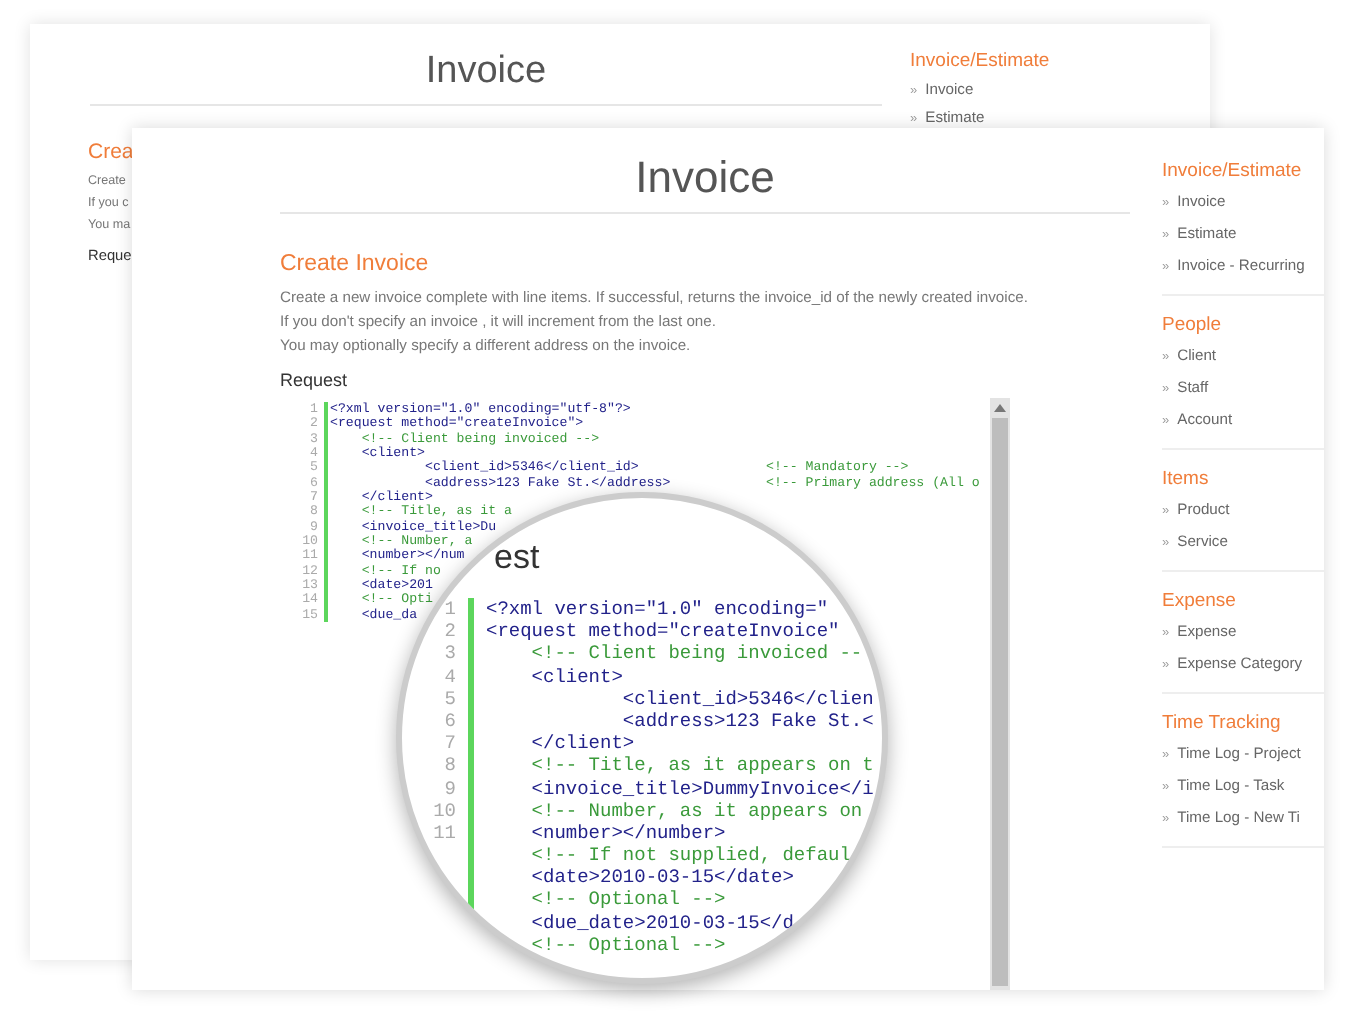 This screenshot has width=1352, height=1020. Describe the element at coordinates (631, 922) in the screenshot. I see `code-line: <due_date>2010-03-15</d` at that location.